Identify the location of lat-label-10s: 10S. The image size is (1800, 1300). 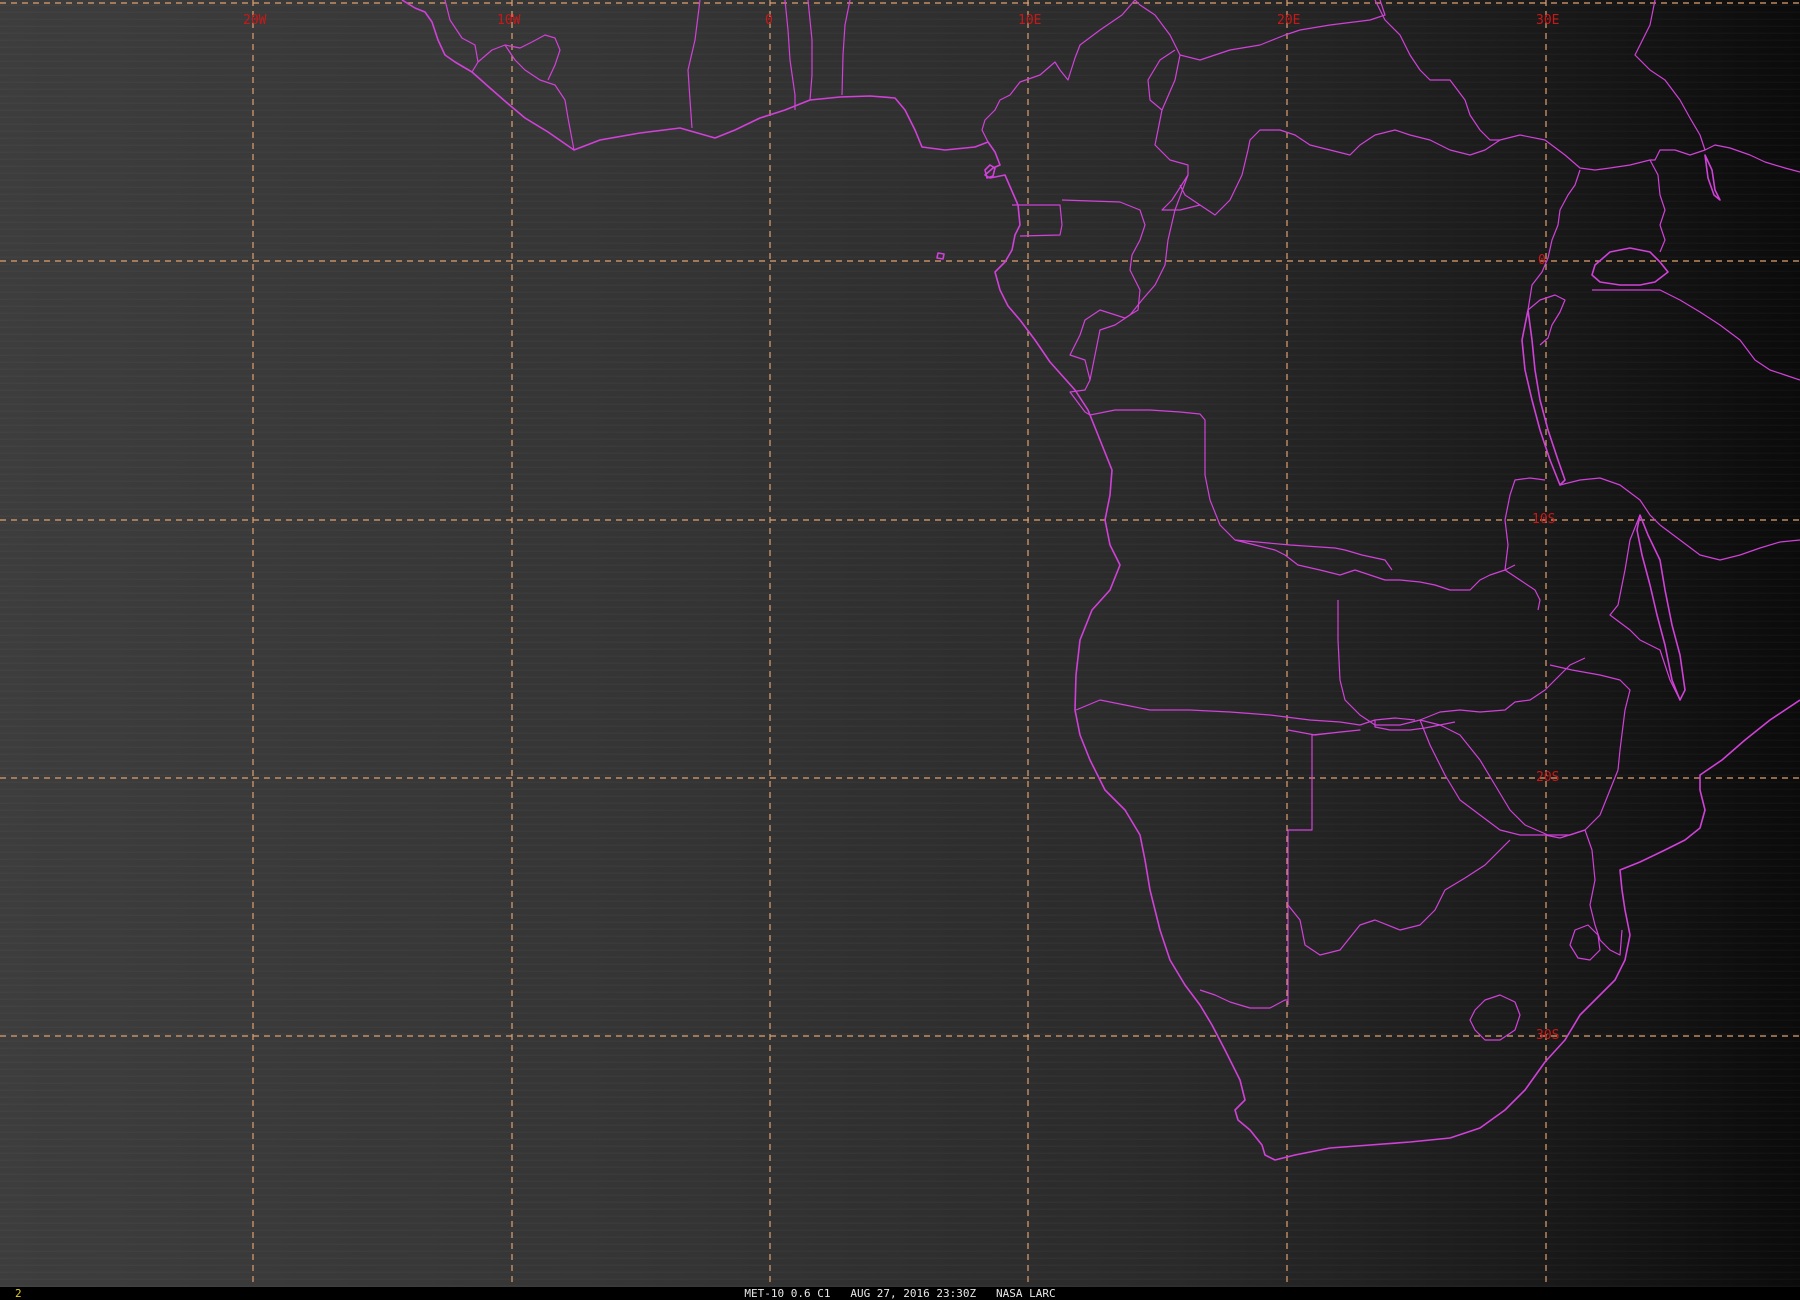
(1543, 519).